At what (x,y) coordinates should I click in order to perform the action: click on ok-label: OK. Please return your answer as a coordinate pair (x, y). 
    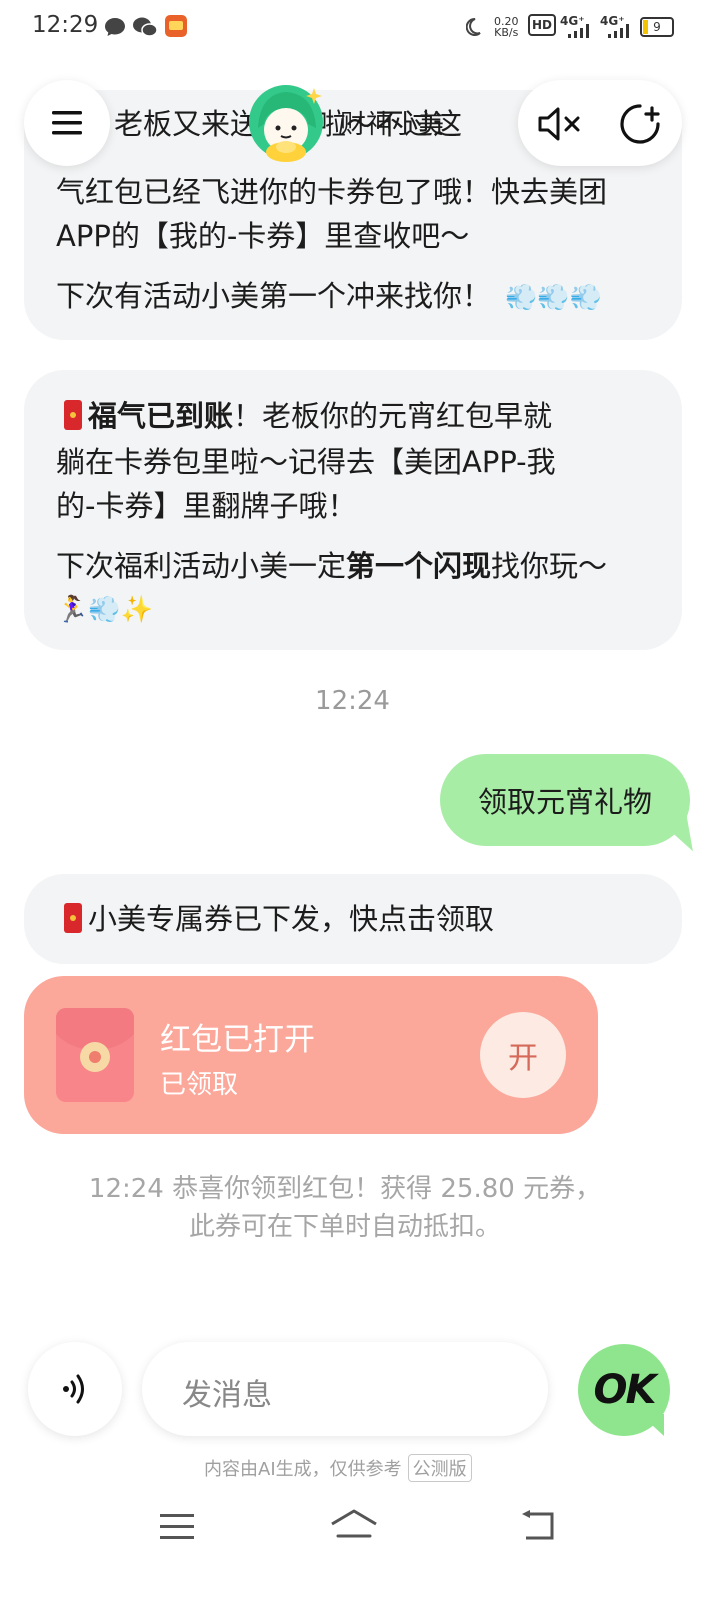
    Looking at the image, I should click on (625, 1390).